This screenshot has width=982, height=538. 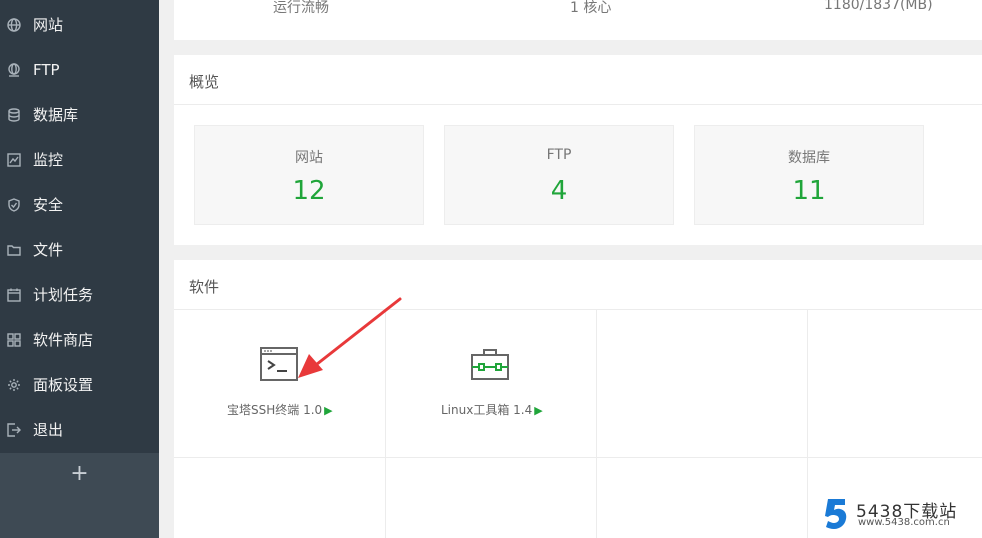 I want to click on monitor-icon, so click(x=14, y=159).